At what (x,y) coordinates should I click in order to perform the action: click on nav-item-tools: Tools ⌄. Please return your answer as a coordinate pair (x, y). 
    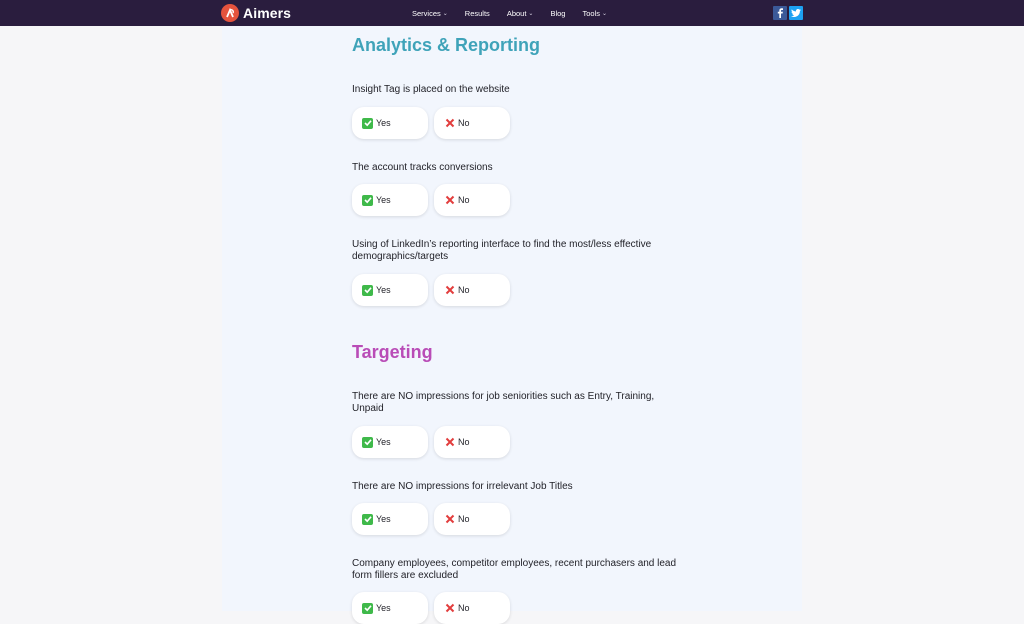
    Looking at the image, I should click on (594, 13).